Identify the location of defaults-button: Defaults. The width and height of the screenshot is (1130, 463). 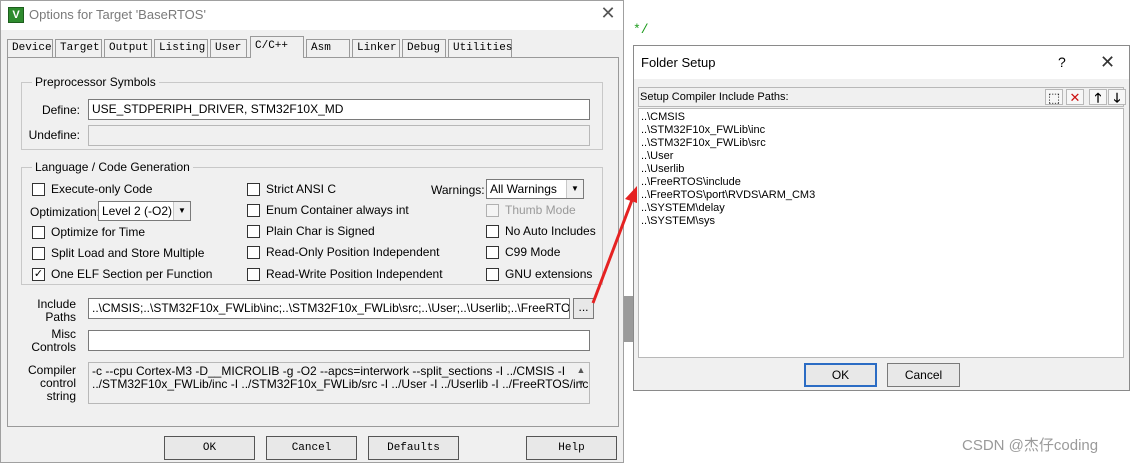
(413, 448).